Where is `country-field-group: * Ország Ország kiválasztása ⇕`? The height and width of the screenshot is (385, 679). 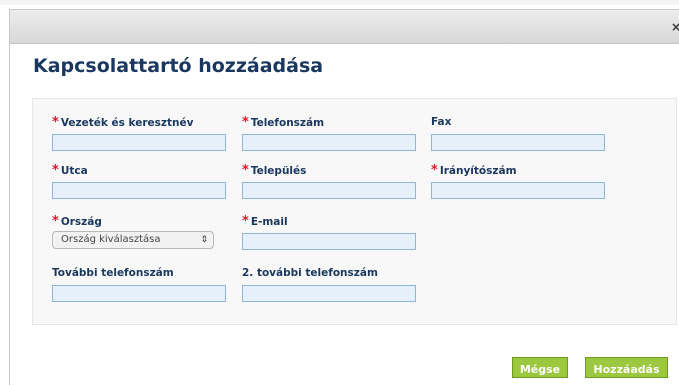
country-field-group: * Ország Ország kiválasztása ⇕ is located at coordinates (133, 231).